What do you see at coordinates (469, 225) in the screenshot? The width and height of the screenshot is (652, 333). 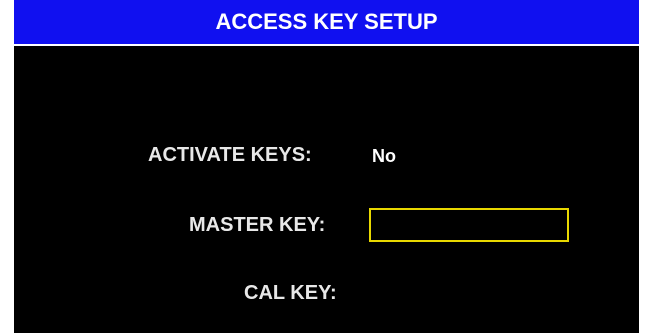 I see `master-key-field` at bounding box center [469, 225].